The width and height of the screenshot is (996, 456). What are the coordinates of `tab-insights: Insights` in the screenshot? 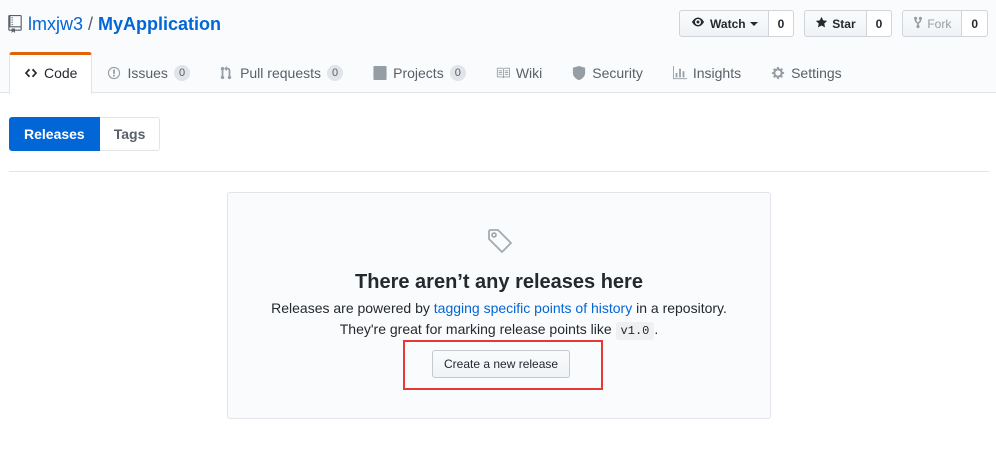 It's located at (707, 72).